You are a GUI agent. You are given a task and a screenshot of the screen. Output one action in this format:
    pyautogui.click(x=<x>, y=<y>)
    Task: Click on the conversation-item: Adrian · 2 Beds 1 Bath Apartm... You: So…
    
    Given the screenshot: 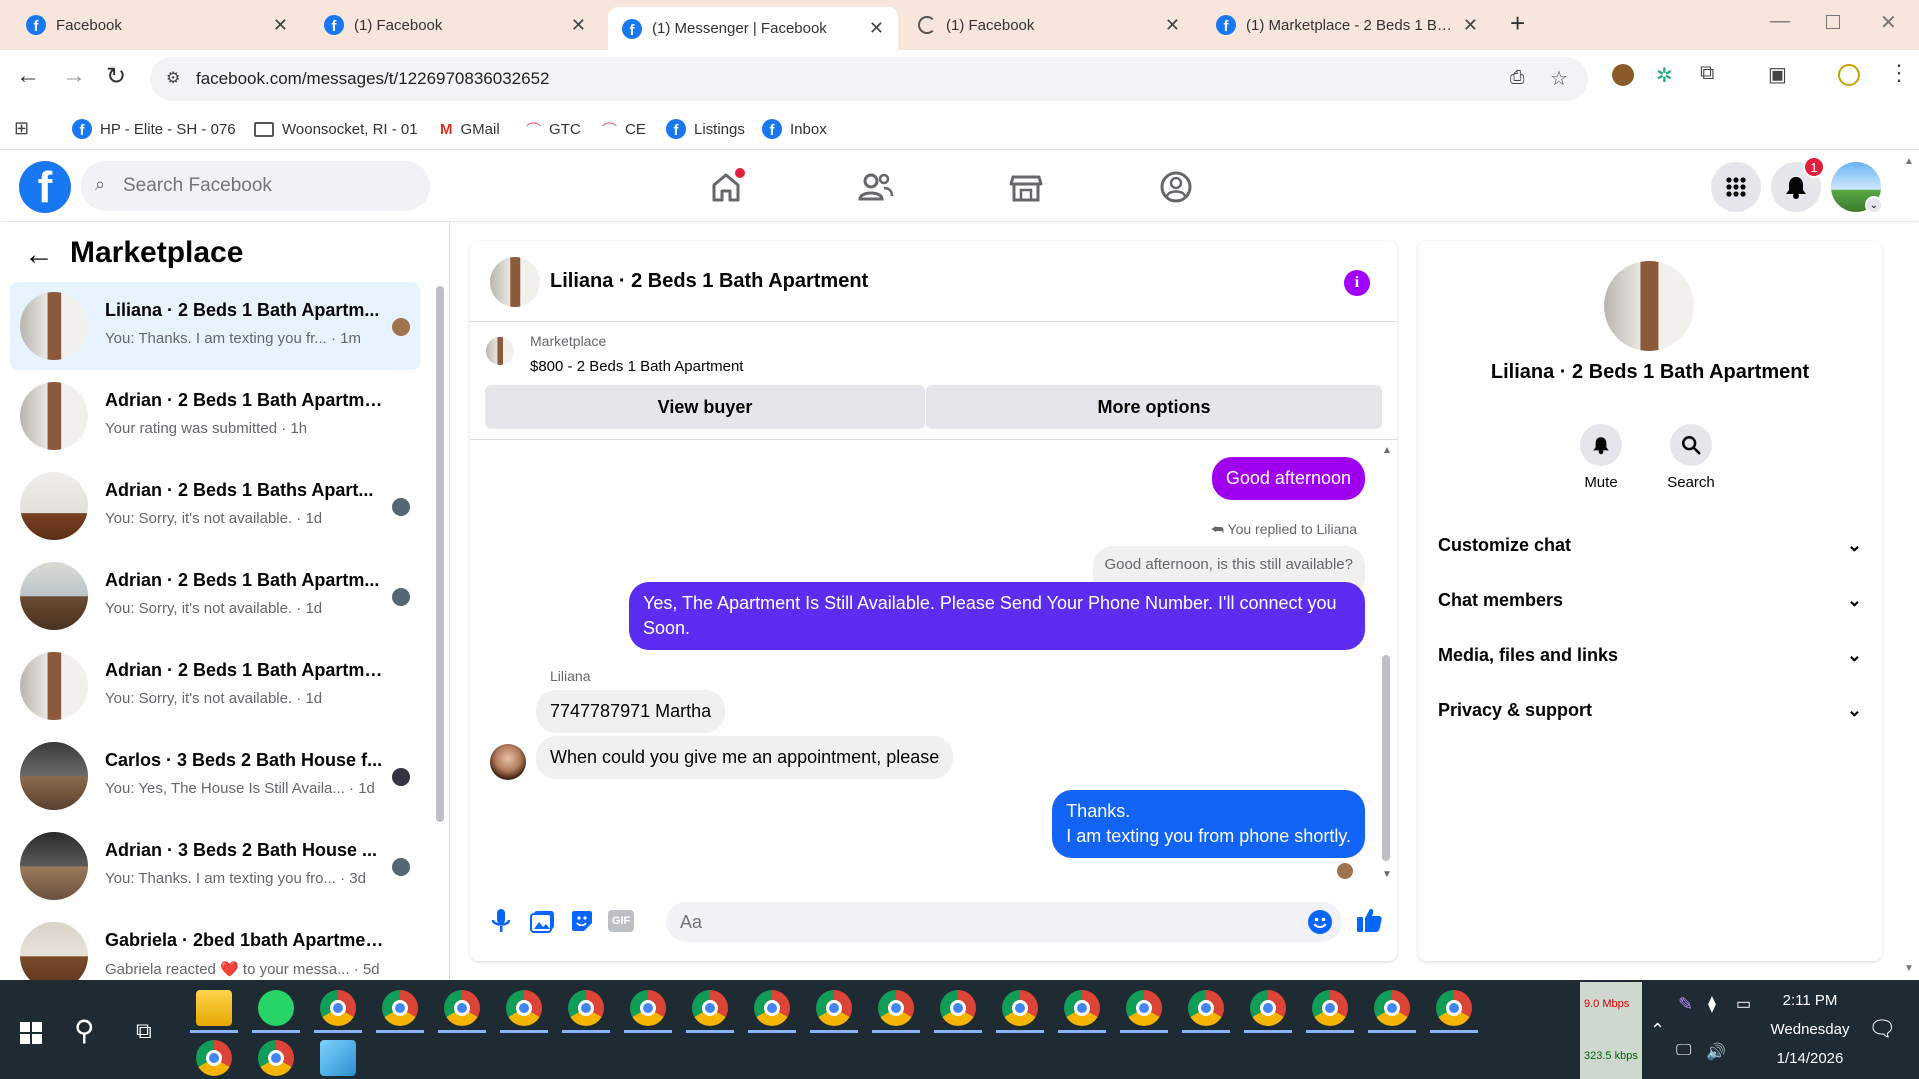 What is the action you would take?
    pyautogui.click(x=215, y=596)
    